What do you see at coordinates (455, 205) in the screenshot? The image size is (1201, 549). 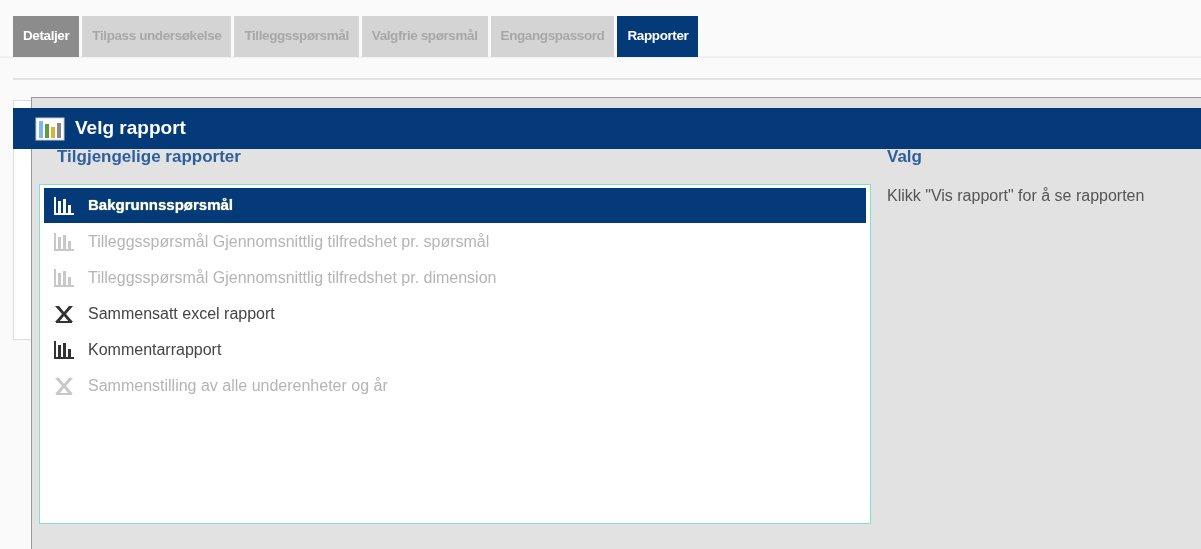 I see `report-item: Bakgrunnsspørsmål` at bounding box center [455, 205].